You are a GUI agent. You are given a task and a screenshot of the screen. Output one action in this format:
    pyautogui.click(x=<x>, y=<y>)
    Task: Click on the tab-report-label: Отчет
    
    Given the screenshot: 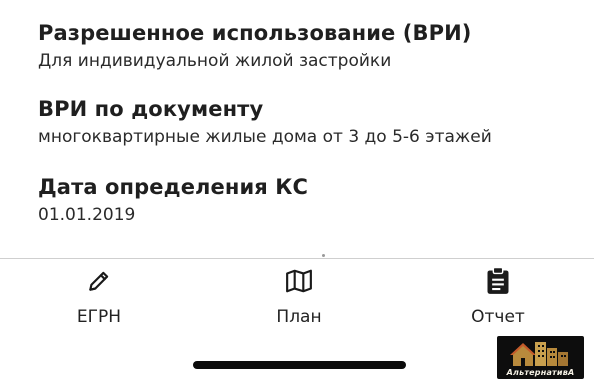 What is the action you would take?
    pyautogui.click(x=498, y=317)
    